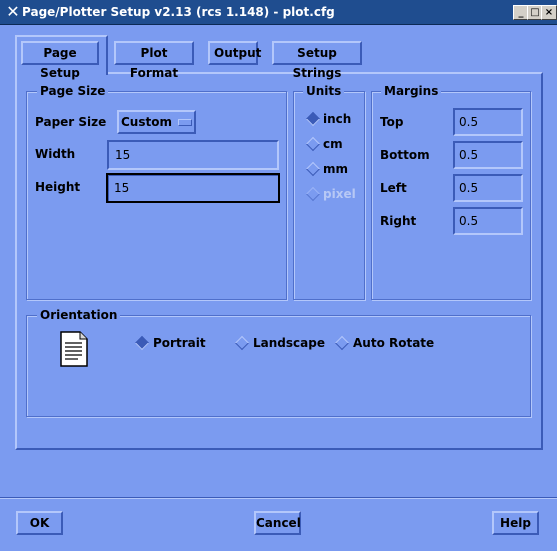 Image resolution: width=557 pixels, height=551 pixels. Describe the element at coordinates (324, 91) in the screenshot. I see `units-title: Units` at that location.